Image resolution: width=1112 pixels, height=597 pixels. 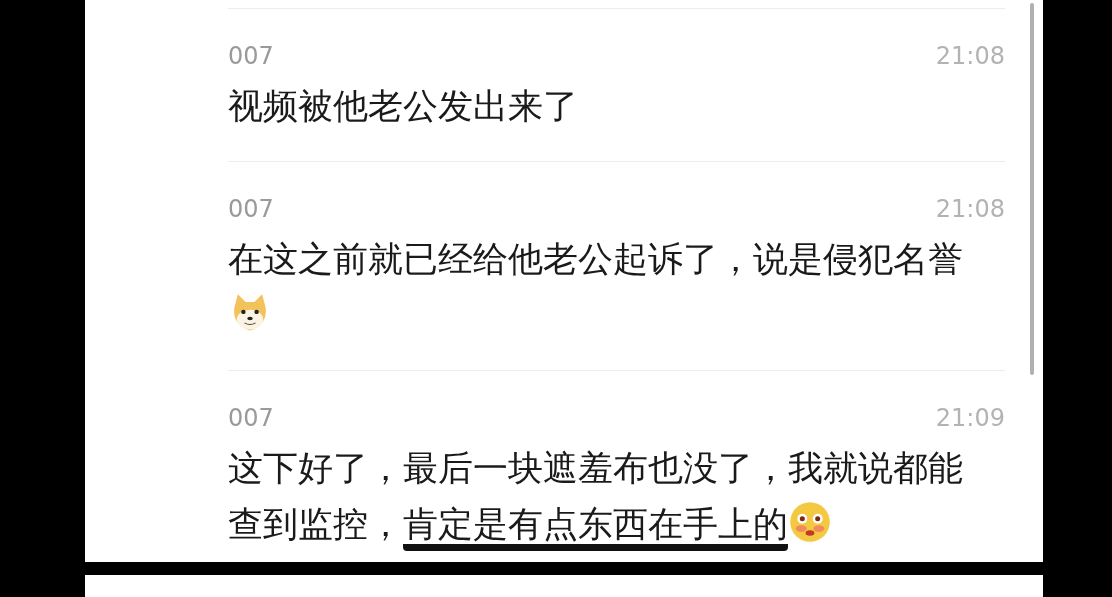 What do you see at coordinates (970, 418) in the screenshot?
I see `message-time: 21:09` at bounding box center [970, 418].